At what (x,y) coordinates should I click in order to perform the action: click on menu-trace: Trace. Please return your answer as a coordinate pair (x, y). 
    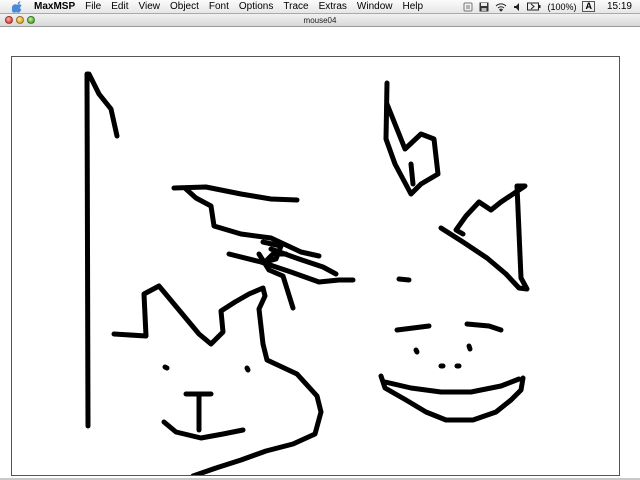
    Looking at the image, I should click on (295, 7).